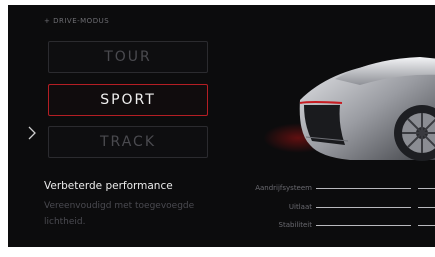  I want to click on mode-description-title: Verbeterde performance, so click(108, 186).